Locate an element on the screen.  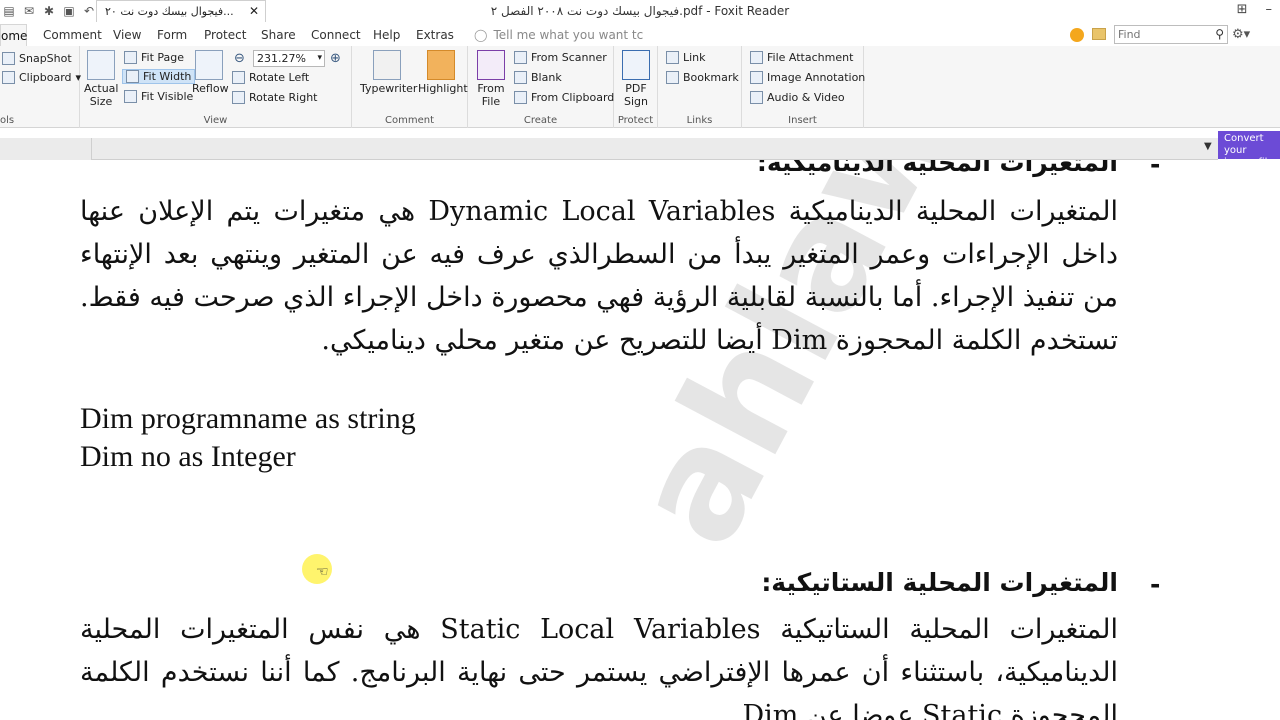
group-label-links: Links is located at coordinates (699, 120).